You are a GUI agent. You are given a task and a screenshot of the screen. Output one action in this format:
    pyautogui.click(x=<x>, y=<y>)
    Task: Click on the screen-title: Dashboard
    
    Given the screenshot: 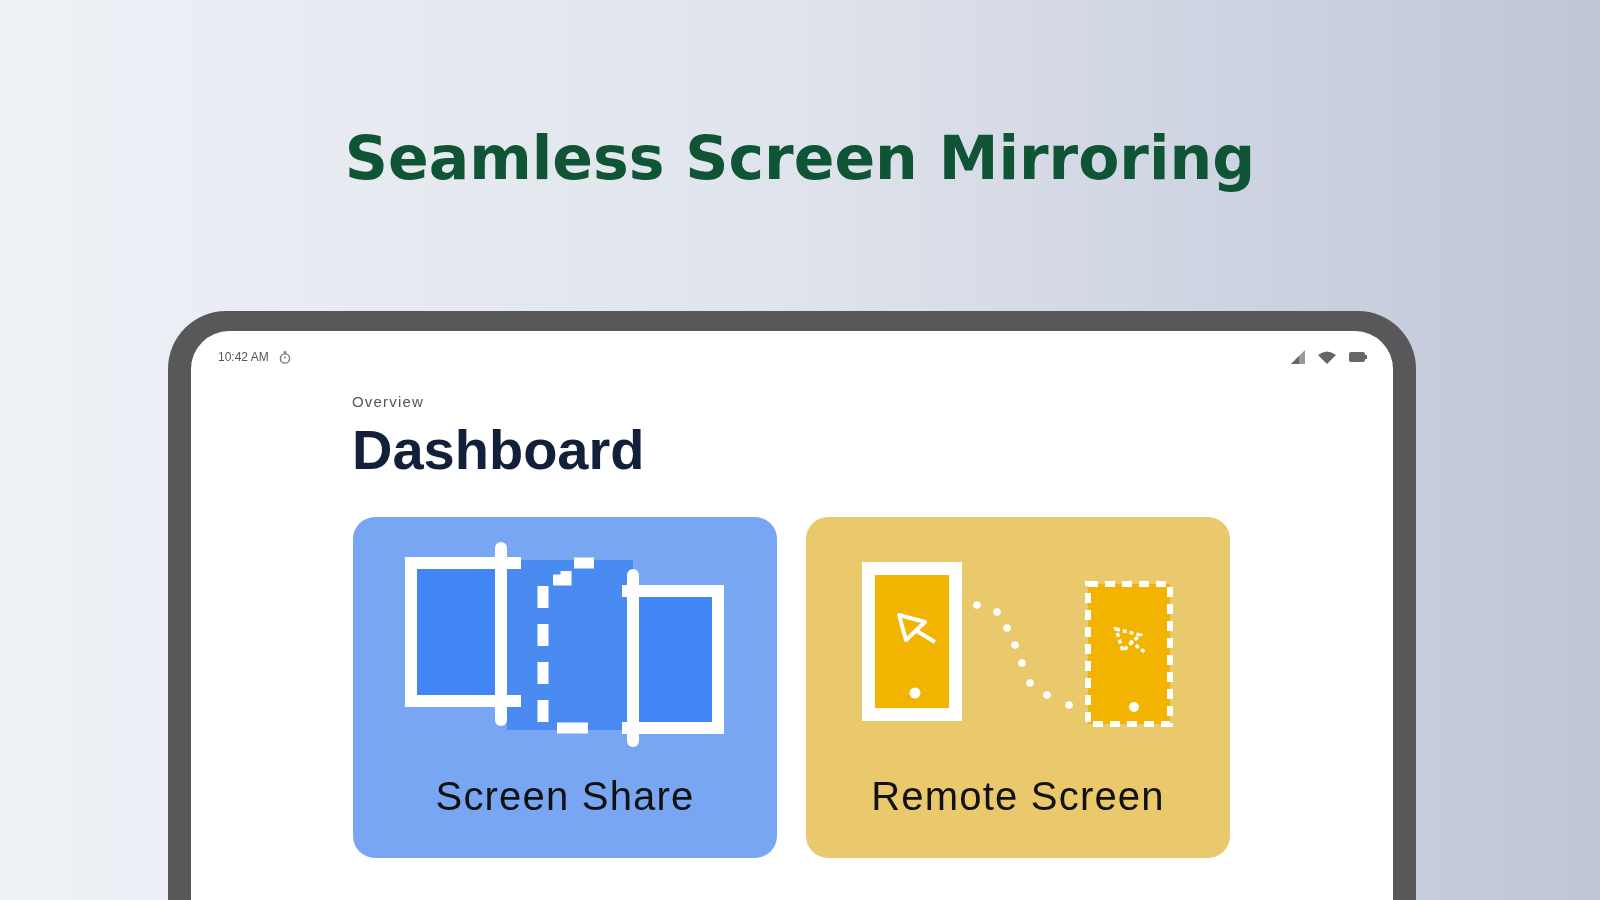 What is the action you would take?
    pyautogui.click(x=499, y=450)
    